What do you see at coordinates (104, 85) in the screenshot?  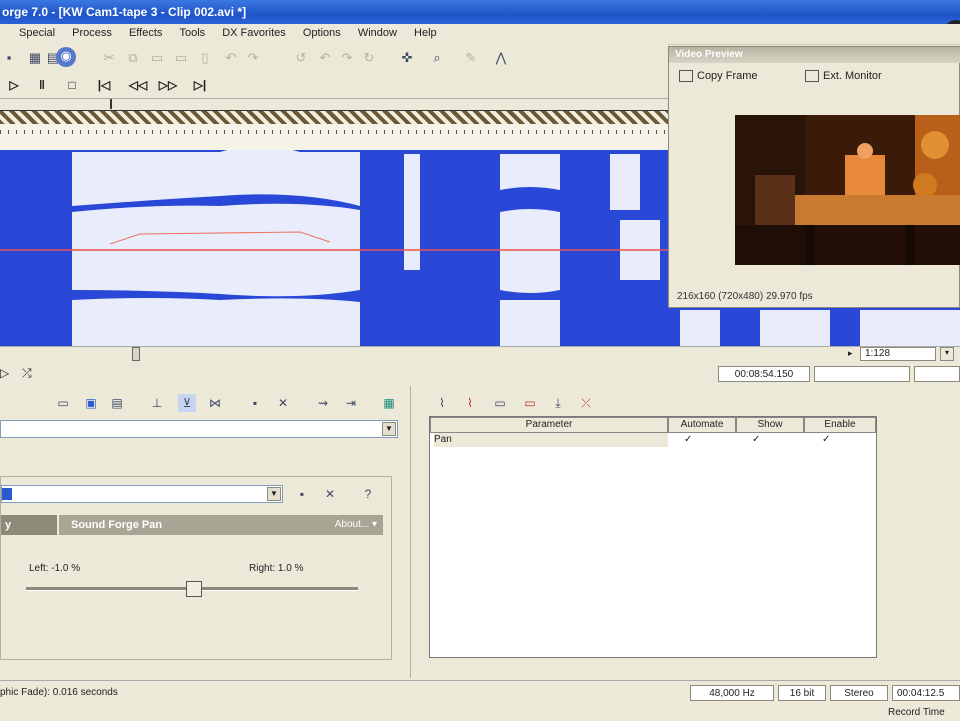 I see `go-to-start-icon: |◁` at bounding box center [104, 85].